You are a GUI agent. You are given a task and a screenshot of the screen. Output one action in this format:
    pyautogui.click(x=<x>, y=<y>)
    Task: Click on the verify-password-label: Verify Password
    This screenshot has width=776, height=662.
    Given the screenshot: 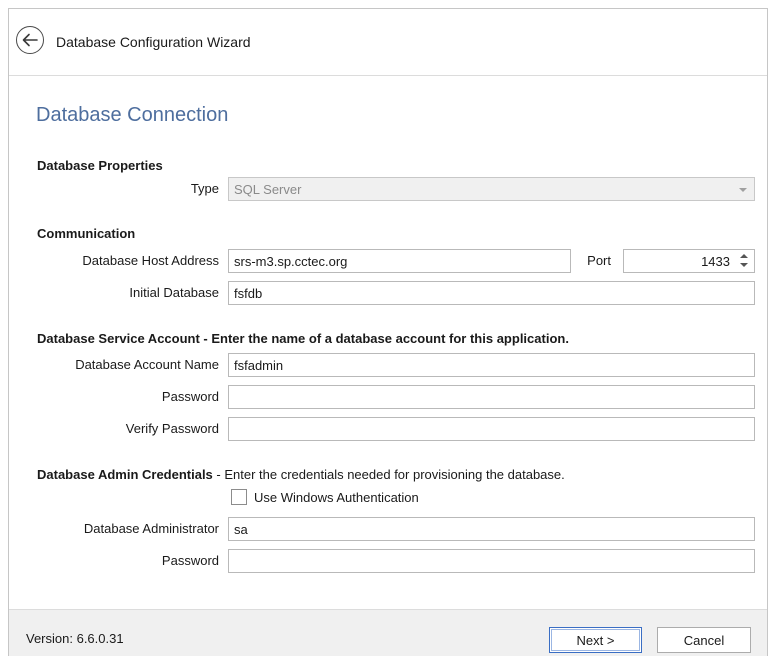 What is the action you would take?
    pyautogui.click(x=172, y=428)
    